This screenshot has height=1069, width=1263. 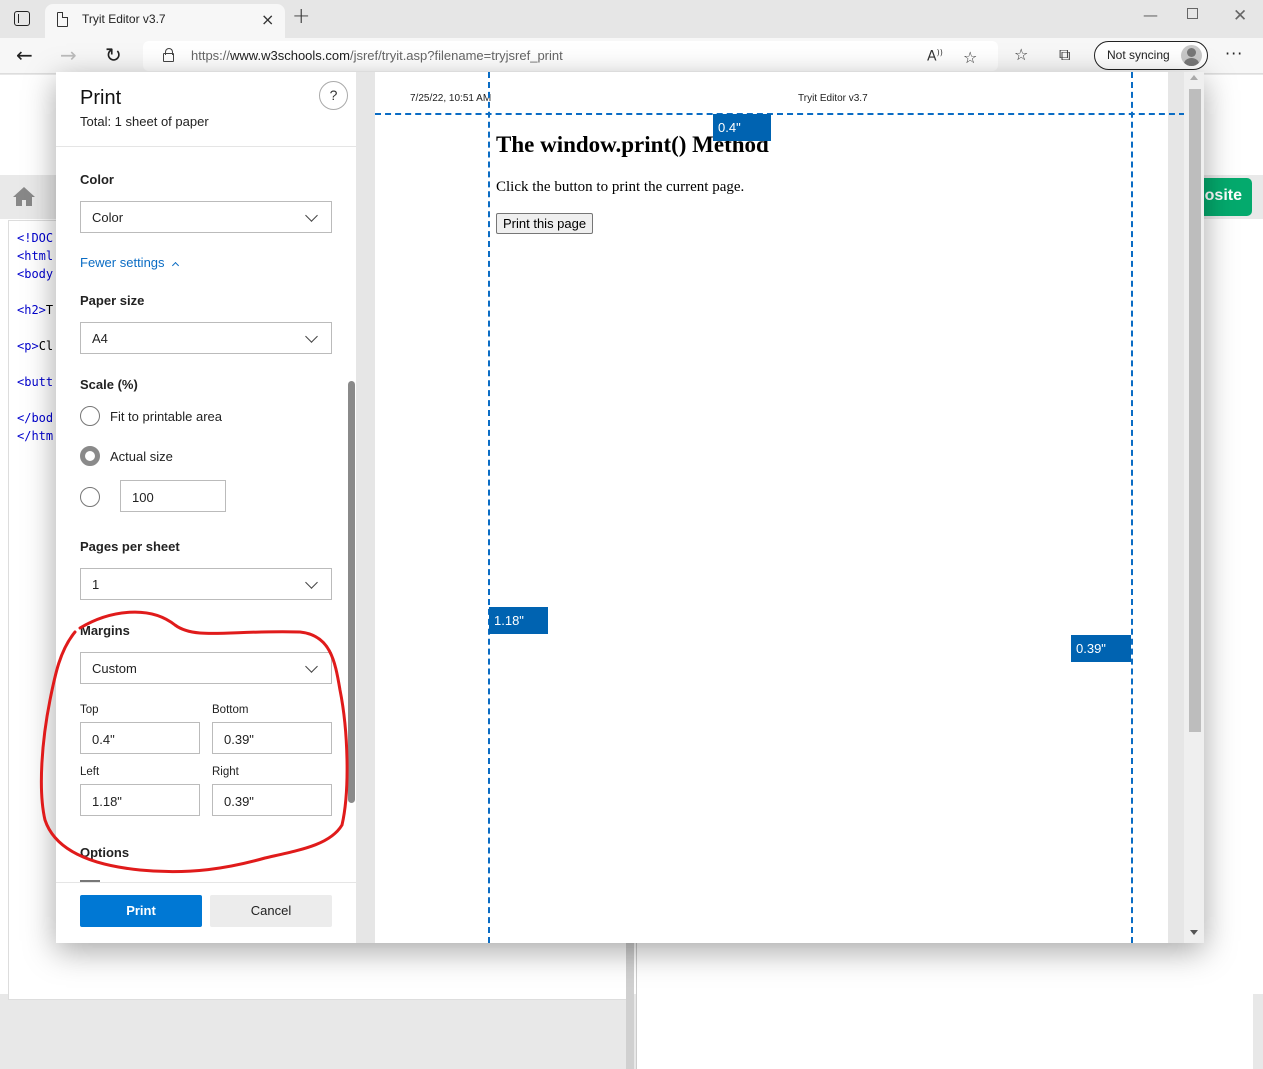 I want to click on refresh-icon: ↻, so click(x=113, y=55).